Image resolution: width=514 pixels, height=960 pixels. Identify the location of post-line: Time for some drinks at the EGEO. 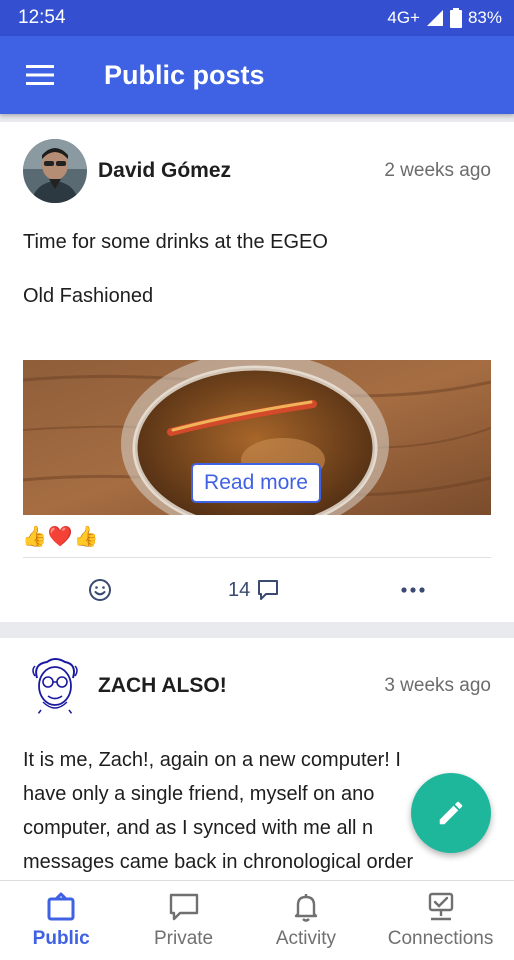
(175, 242).